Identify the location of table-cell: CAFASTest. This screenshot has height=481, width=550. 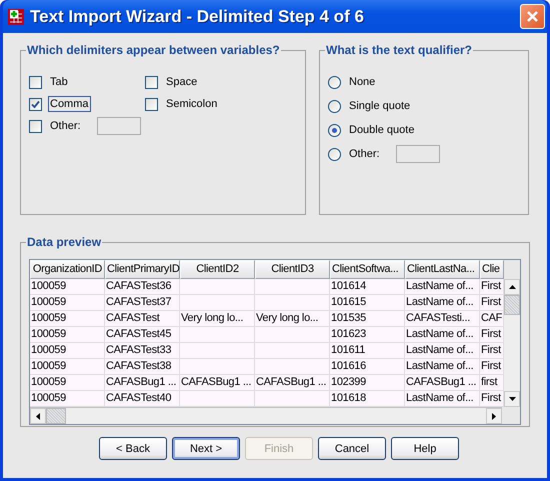
(142, 319).